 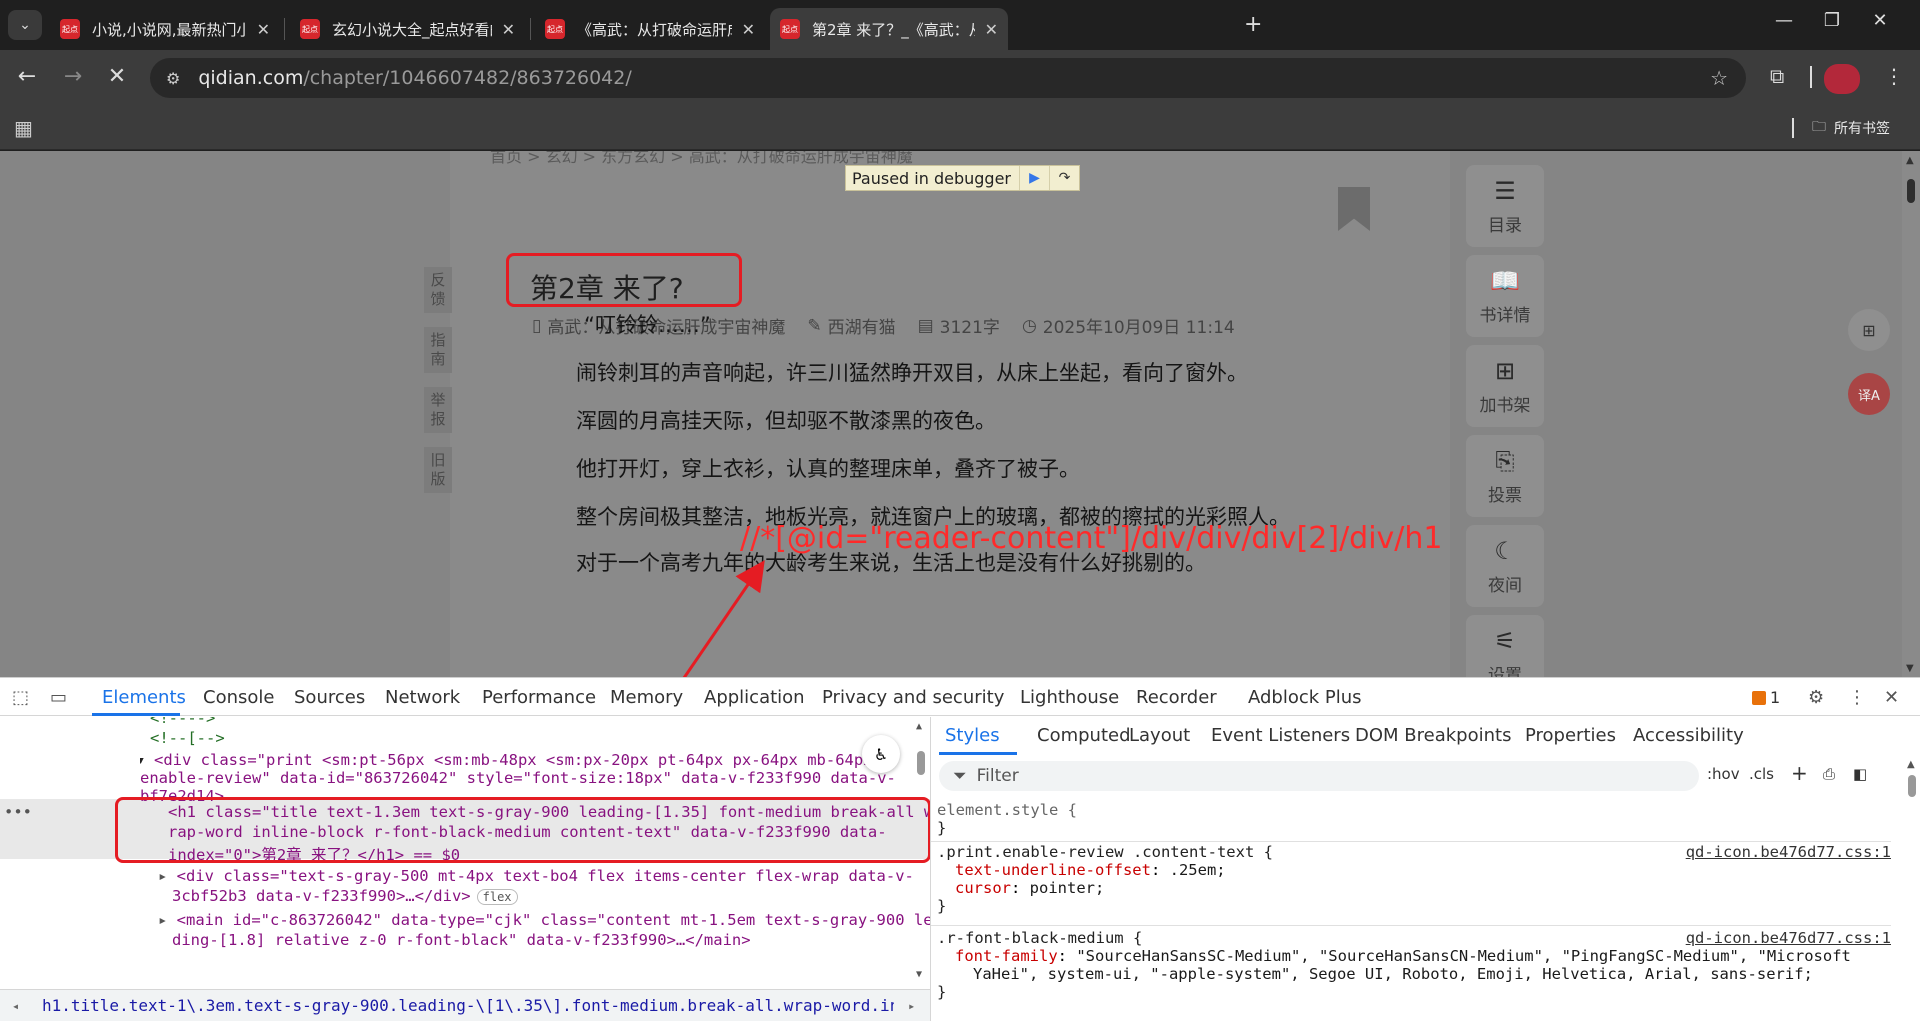 What do you see at coordinates (142, 760) in the screenshot?
I see `expand-triangle-icon: ▾` at bounding box center [142, 760].